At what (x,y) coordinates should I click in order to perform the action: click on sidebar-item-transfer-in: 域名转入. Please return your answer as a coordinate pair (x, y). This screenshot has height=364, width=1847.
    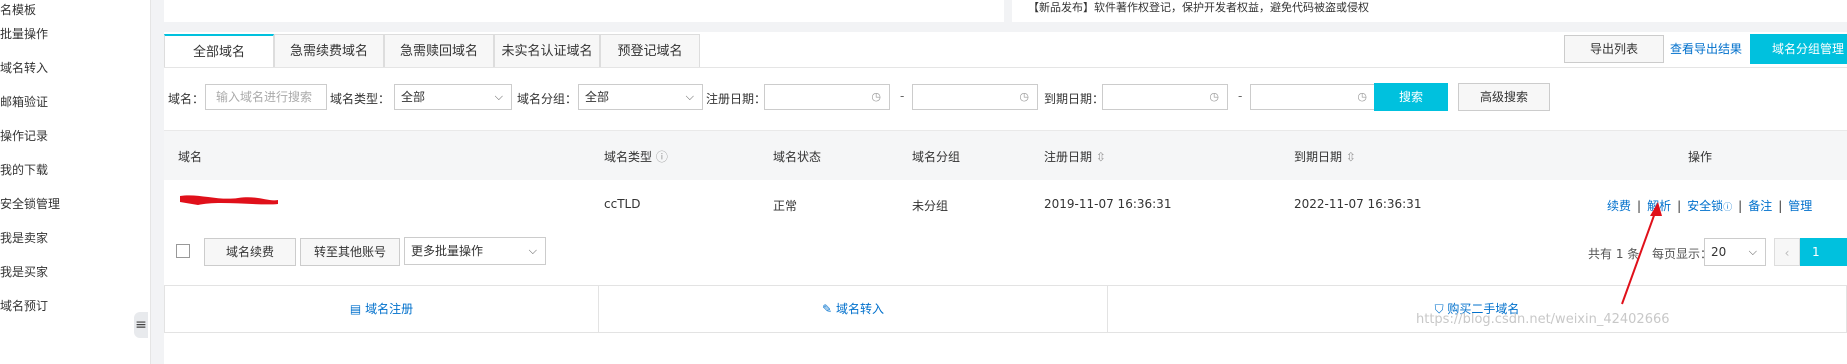
    Looking at the image, I should click on (24, 68).